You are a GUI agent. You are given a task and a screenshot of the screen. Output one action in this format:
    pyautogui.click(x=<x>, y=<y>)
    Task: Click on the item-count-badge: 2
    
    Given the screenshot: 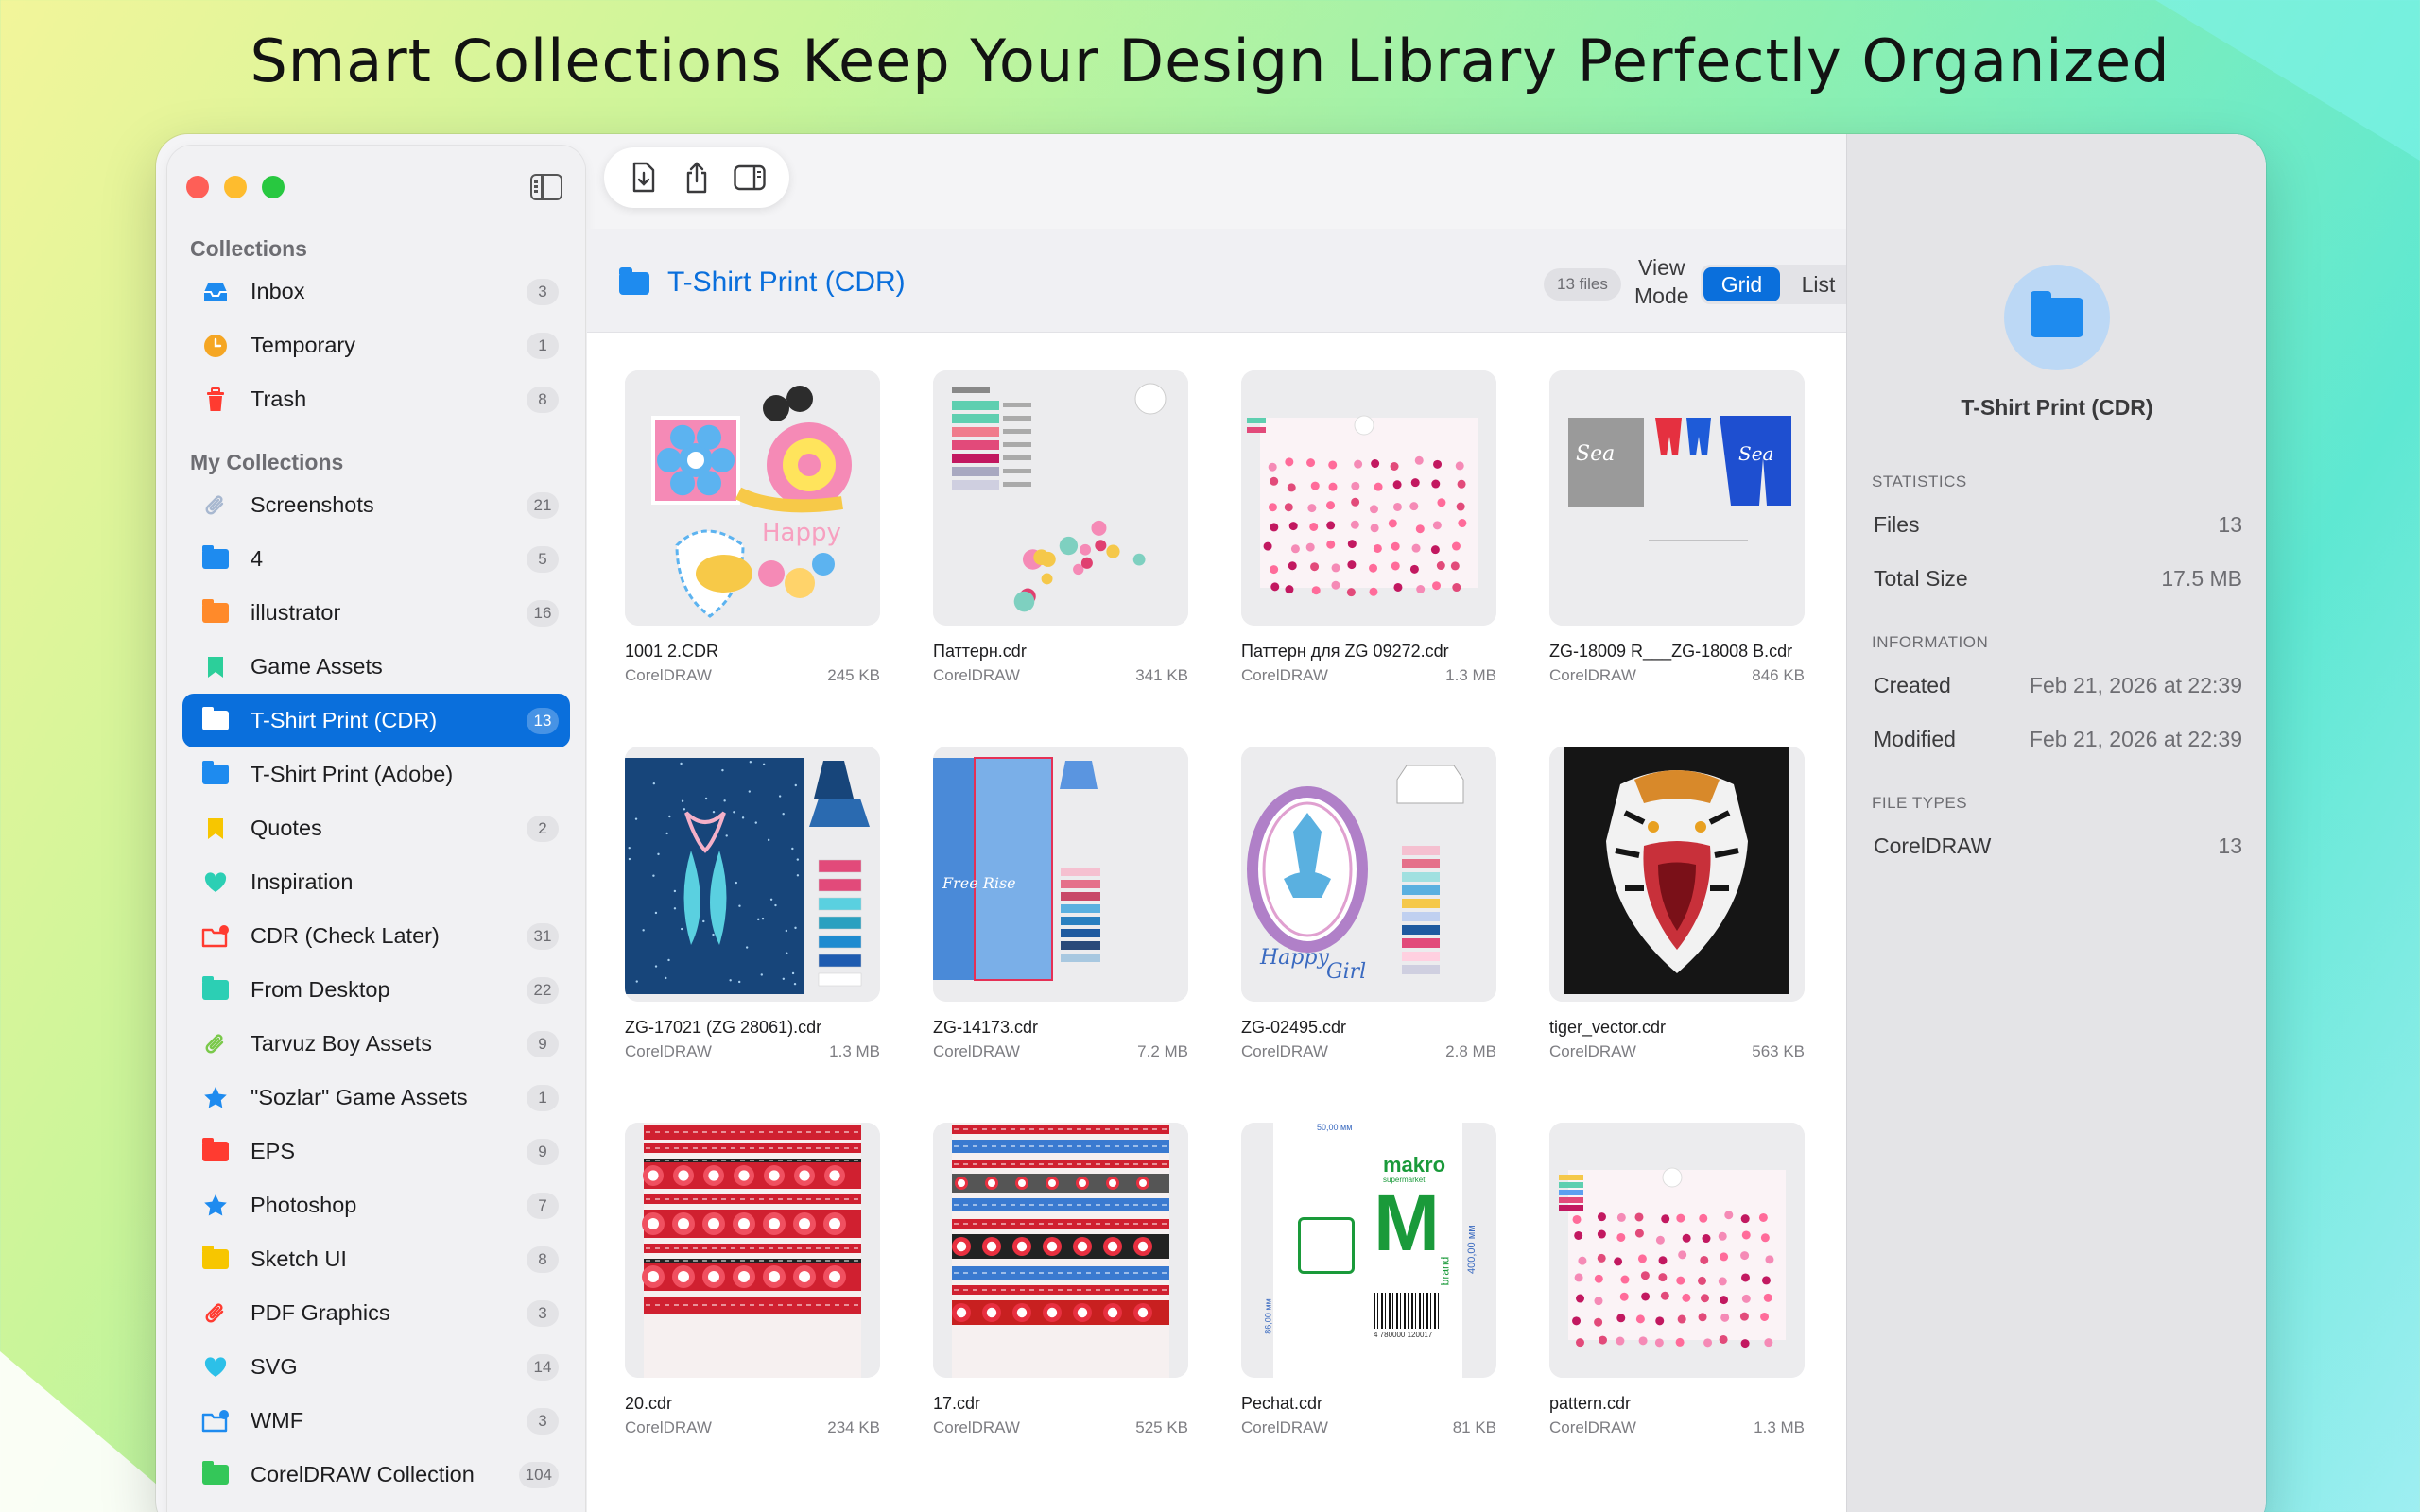 What is the action you would take?
    pyautogui.click(x=543, y=828)
    